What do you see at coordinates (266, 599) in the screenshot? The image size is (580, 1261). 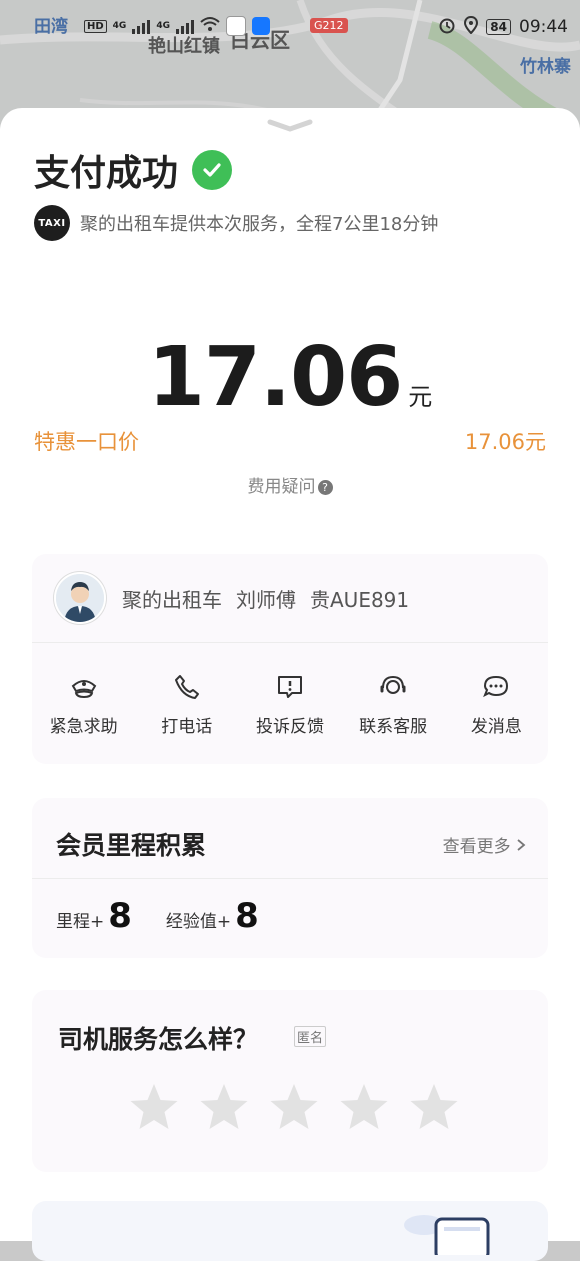 I see `driver-name: 刘师傅` at bounding box center [266, 599].